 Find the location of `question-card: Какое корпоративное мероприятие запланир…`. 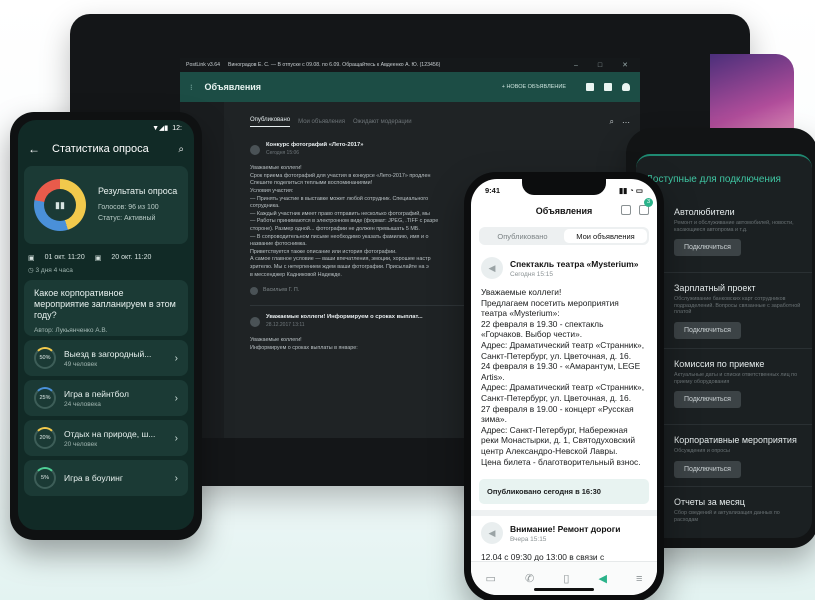

question-card: Какое корпоративное мероприятие запланир… is located at coordinates (106, 308).